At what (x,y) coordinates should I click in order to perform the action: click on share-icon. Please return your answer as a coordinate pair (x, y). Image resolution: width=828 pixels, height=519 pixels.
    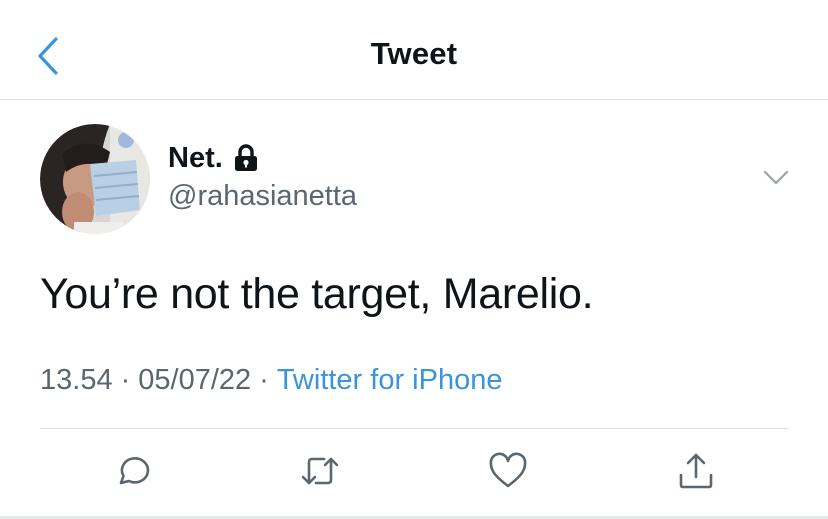
    Looking at the image, I should click on (696, 471).